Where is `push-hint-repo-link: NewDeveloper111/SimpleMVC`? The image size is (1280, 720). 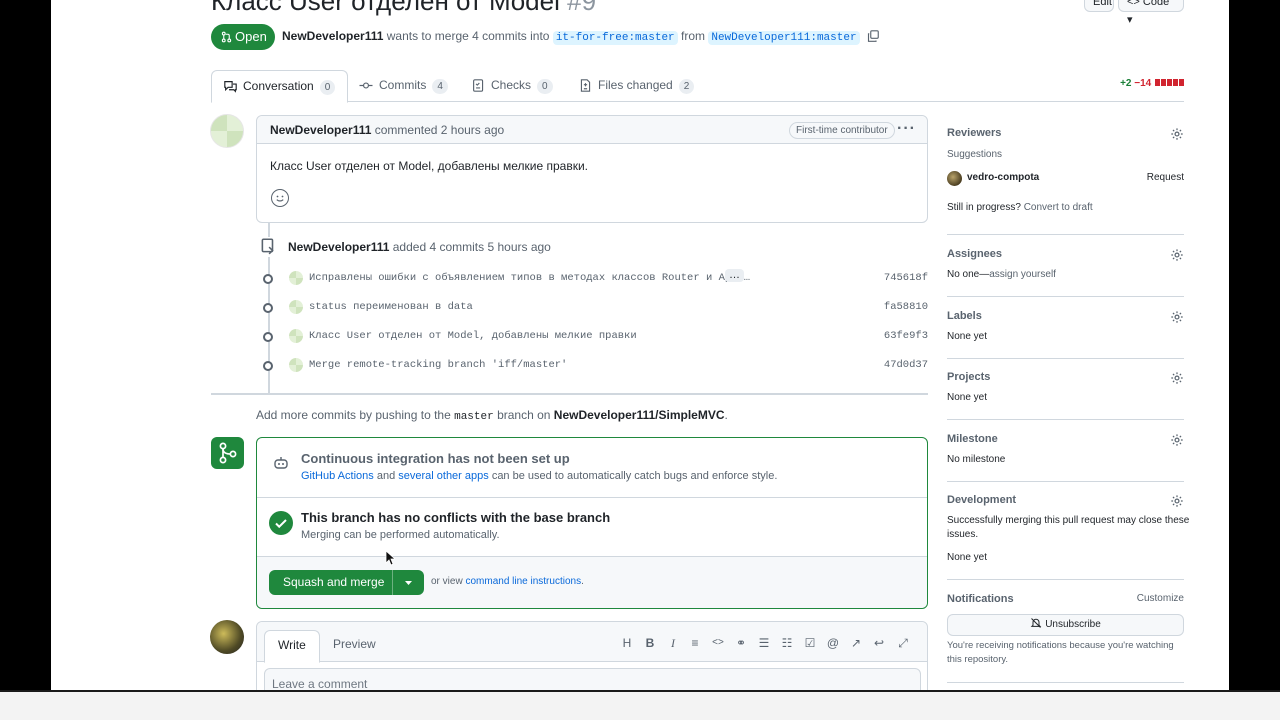
push-hint-repo-link: NewDeveloper111/SimpleMVC is located at coordinates (639, 415).